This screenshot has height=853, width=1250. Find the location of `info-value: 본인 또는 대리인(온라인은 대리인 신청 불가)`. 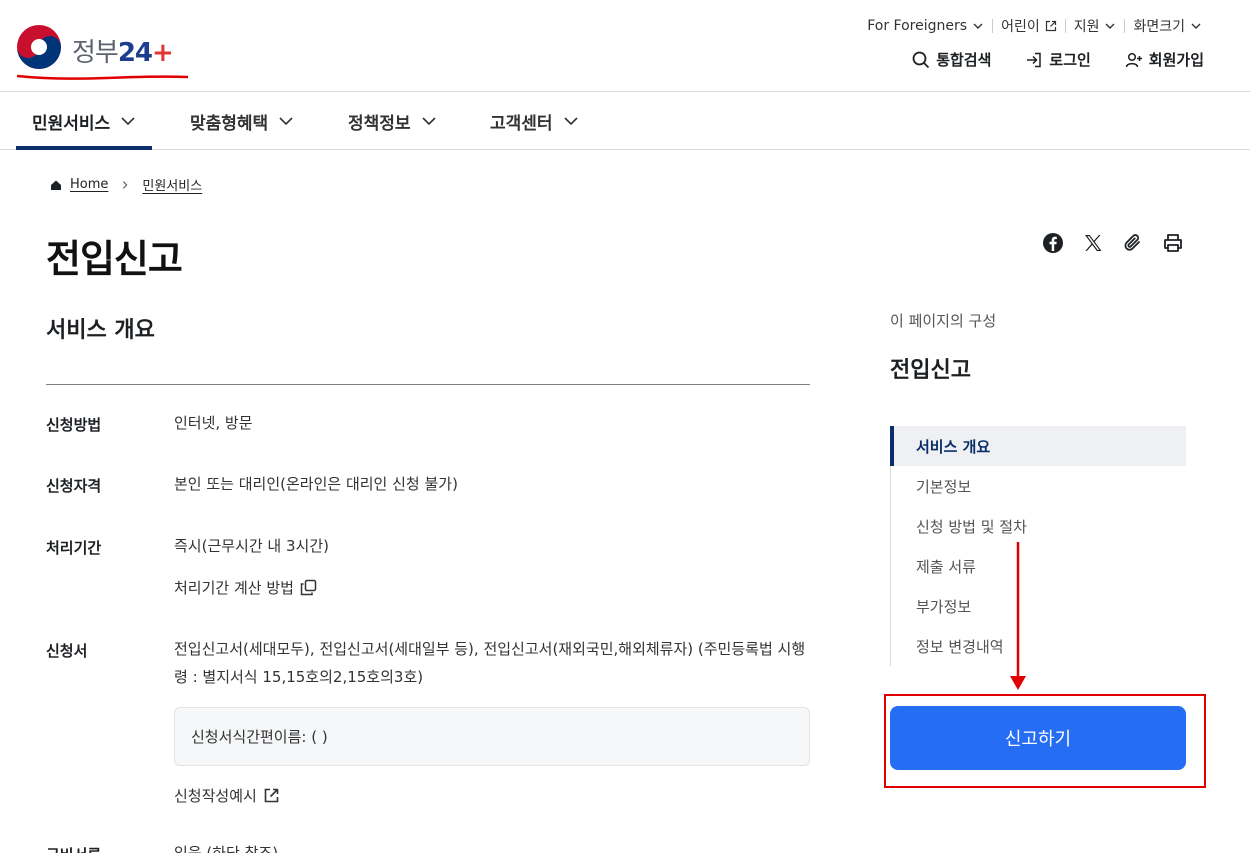

info-value: 본인 또는 대리인(온라인은 대리인 신청 불가) is located at coordinates (316, 484).